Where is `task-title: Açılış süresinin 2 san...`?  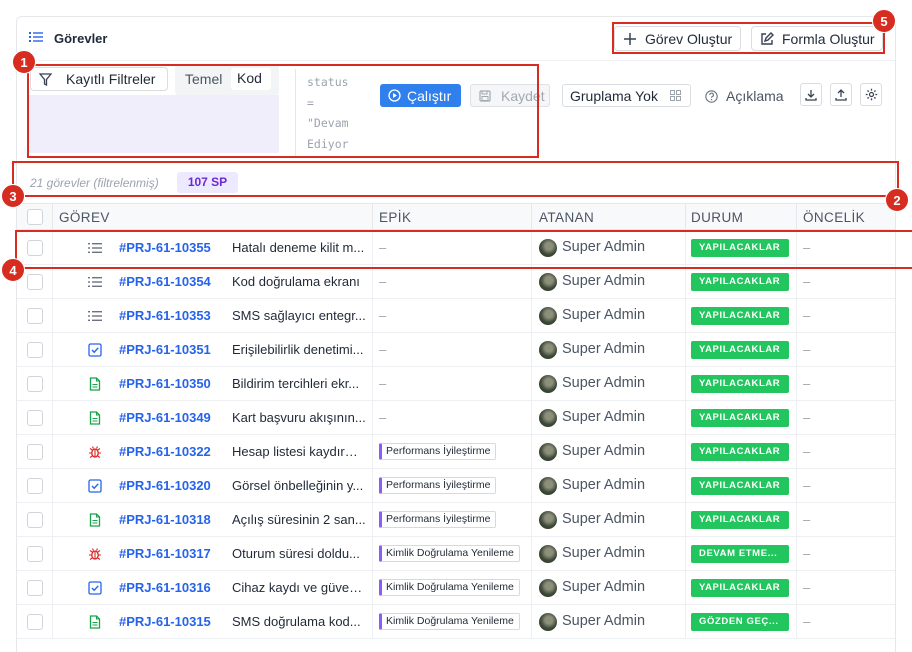
task-title: Açılış süresinin 2 san... is located at coordinates (299, 519).